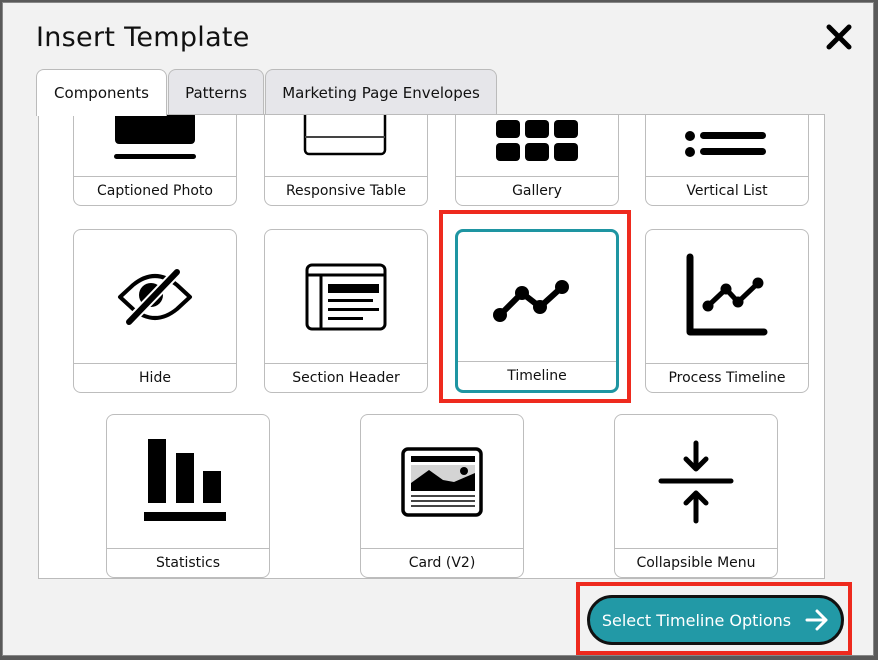  Describe the element at coordinates (442, 562) in the screenshot. I see `component-label: Card (V2)` at that location.